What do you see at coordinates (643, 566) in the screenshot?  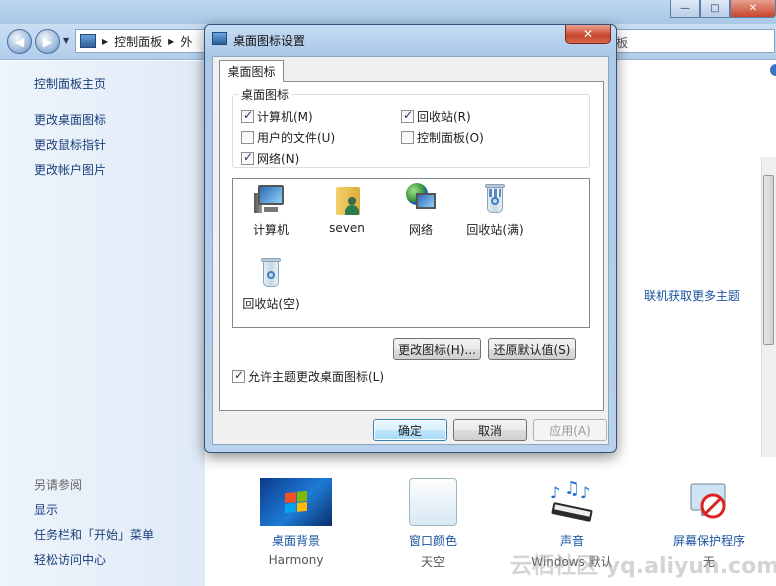 I see `watermark: 云栖社区 yq.aliyun.com` at bounding box center [643, 566].